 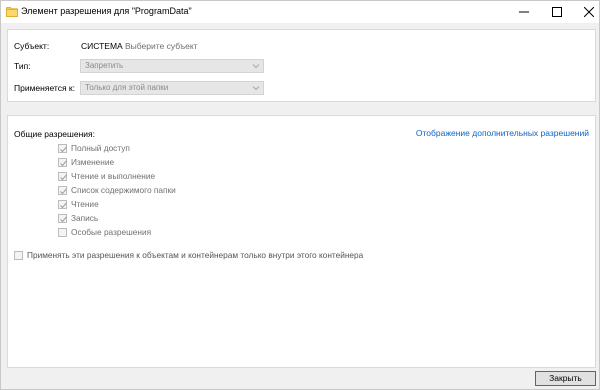 I want to click on type-select-value: Запретить, so click(x=104, y=65).